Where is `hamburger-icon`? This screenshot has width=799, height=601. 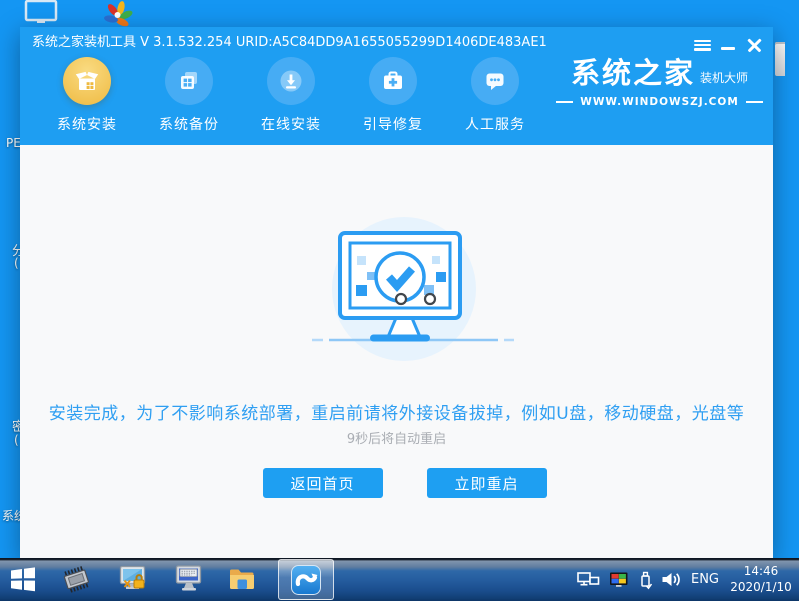
hamburger-icon is located at coordinates (702, 45).